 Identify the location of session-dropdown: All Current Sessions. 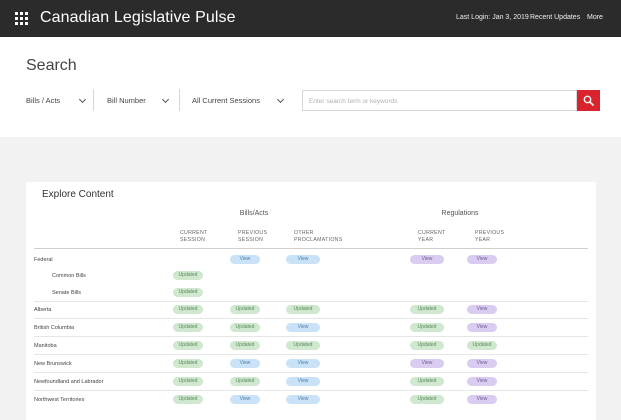
(242, 100).